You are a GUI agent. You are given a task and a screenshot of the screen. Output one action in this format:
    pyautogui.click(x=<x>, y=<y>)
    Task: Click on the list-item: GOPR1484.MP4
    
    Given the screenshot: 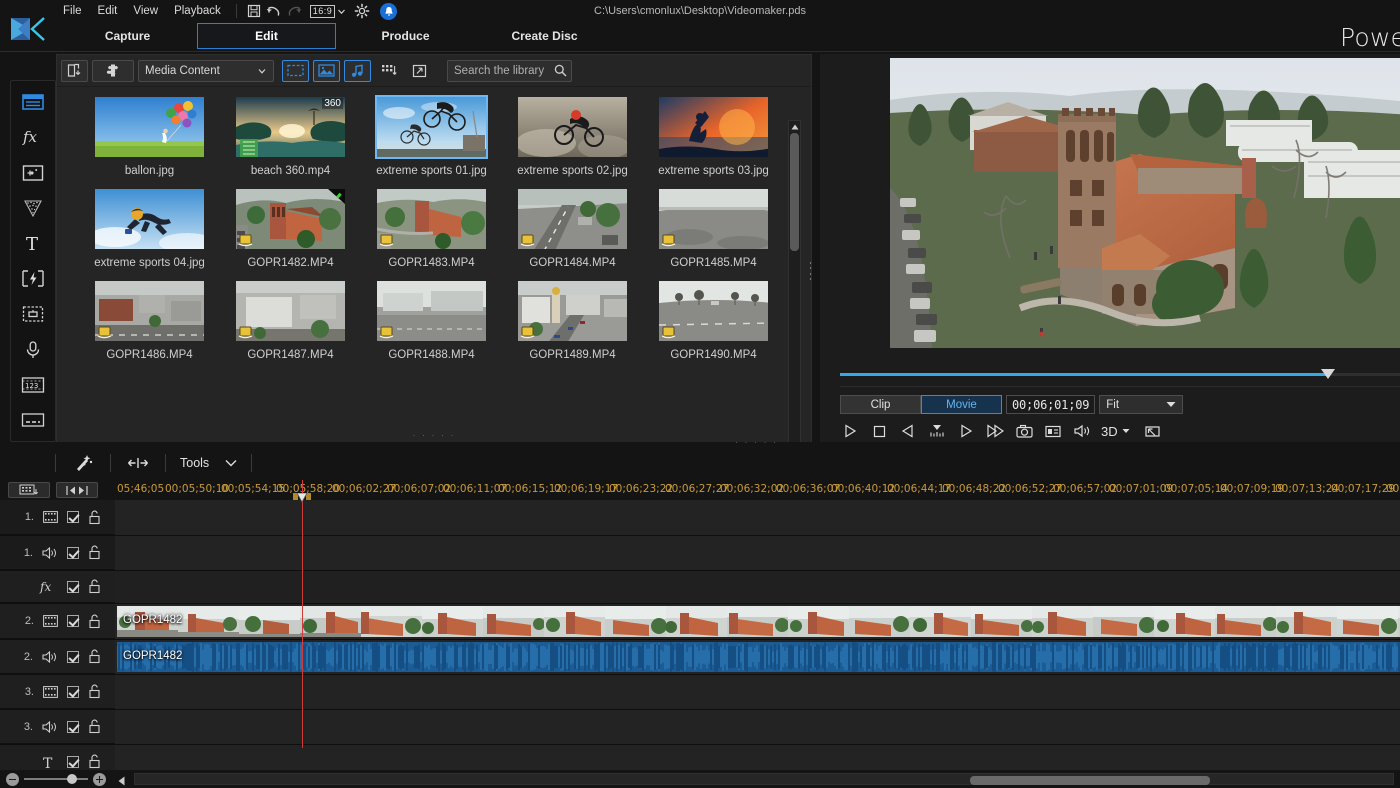 What is the action you would take?
    pyautogui.click(x=572, y=228)
    